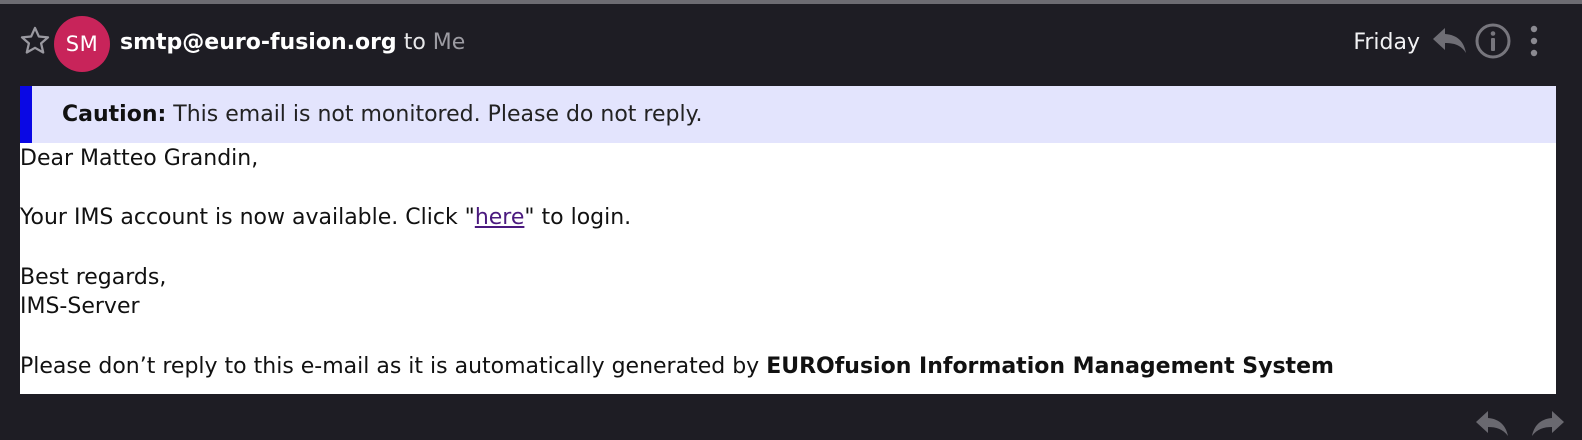 This screenshot has height=440, width=1582. What do you see at coordinates (449, 42) in the screenshot?
I see `recipient-name: Me` at bounding box center [449, 42].